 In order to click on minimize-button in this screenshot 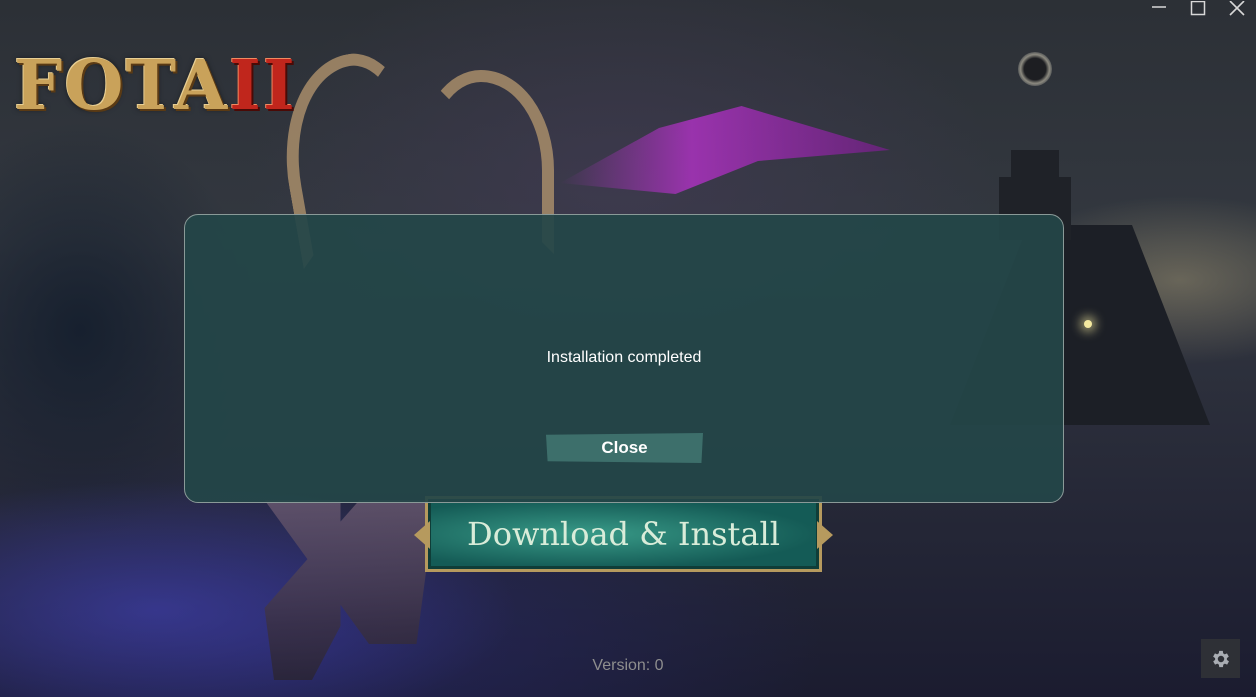, I will do `click(1158, 9)`.